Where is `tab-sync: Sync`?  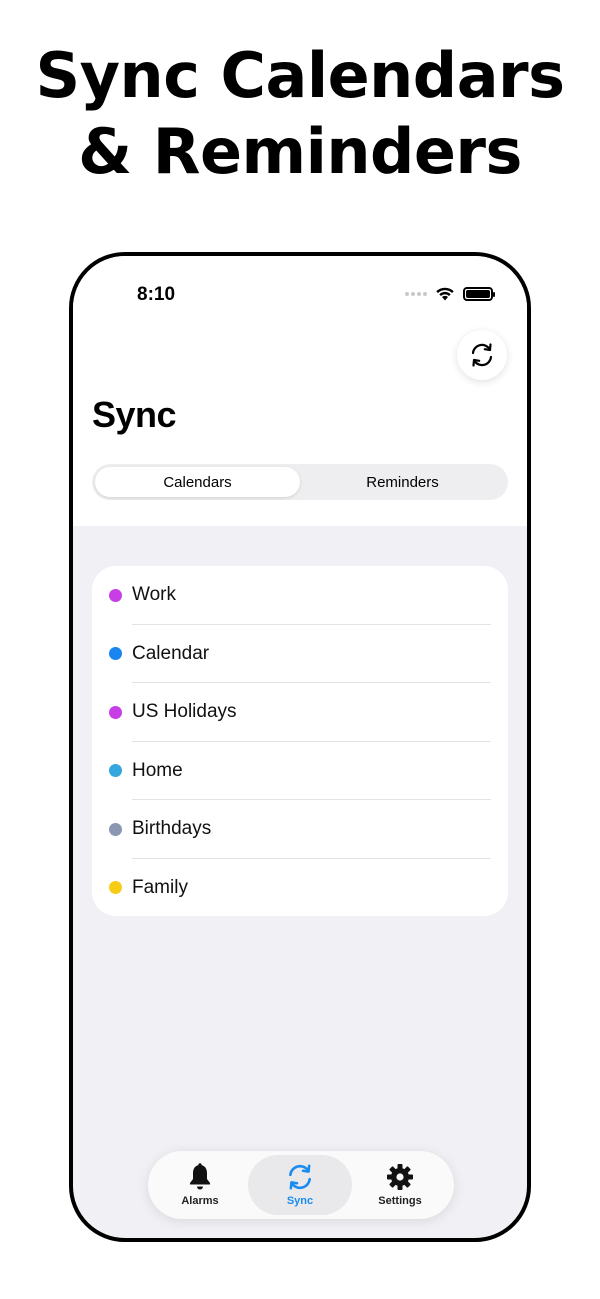 tab-sync: Sync is located at coordinates (300, 1185).